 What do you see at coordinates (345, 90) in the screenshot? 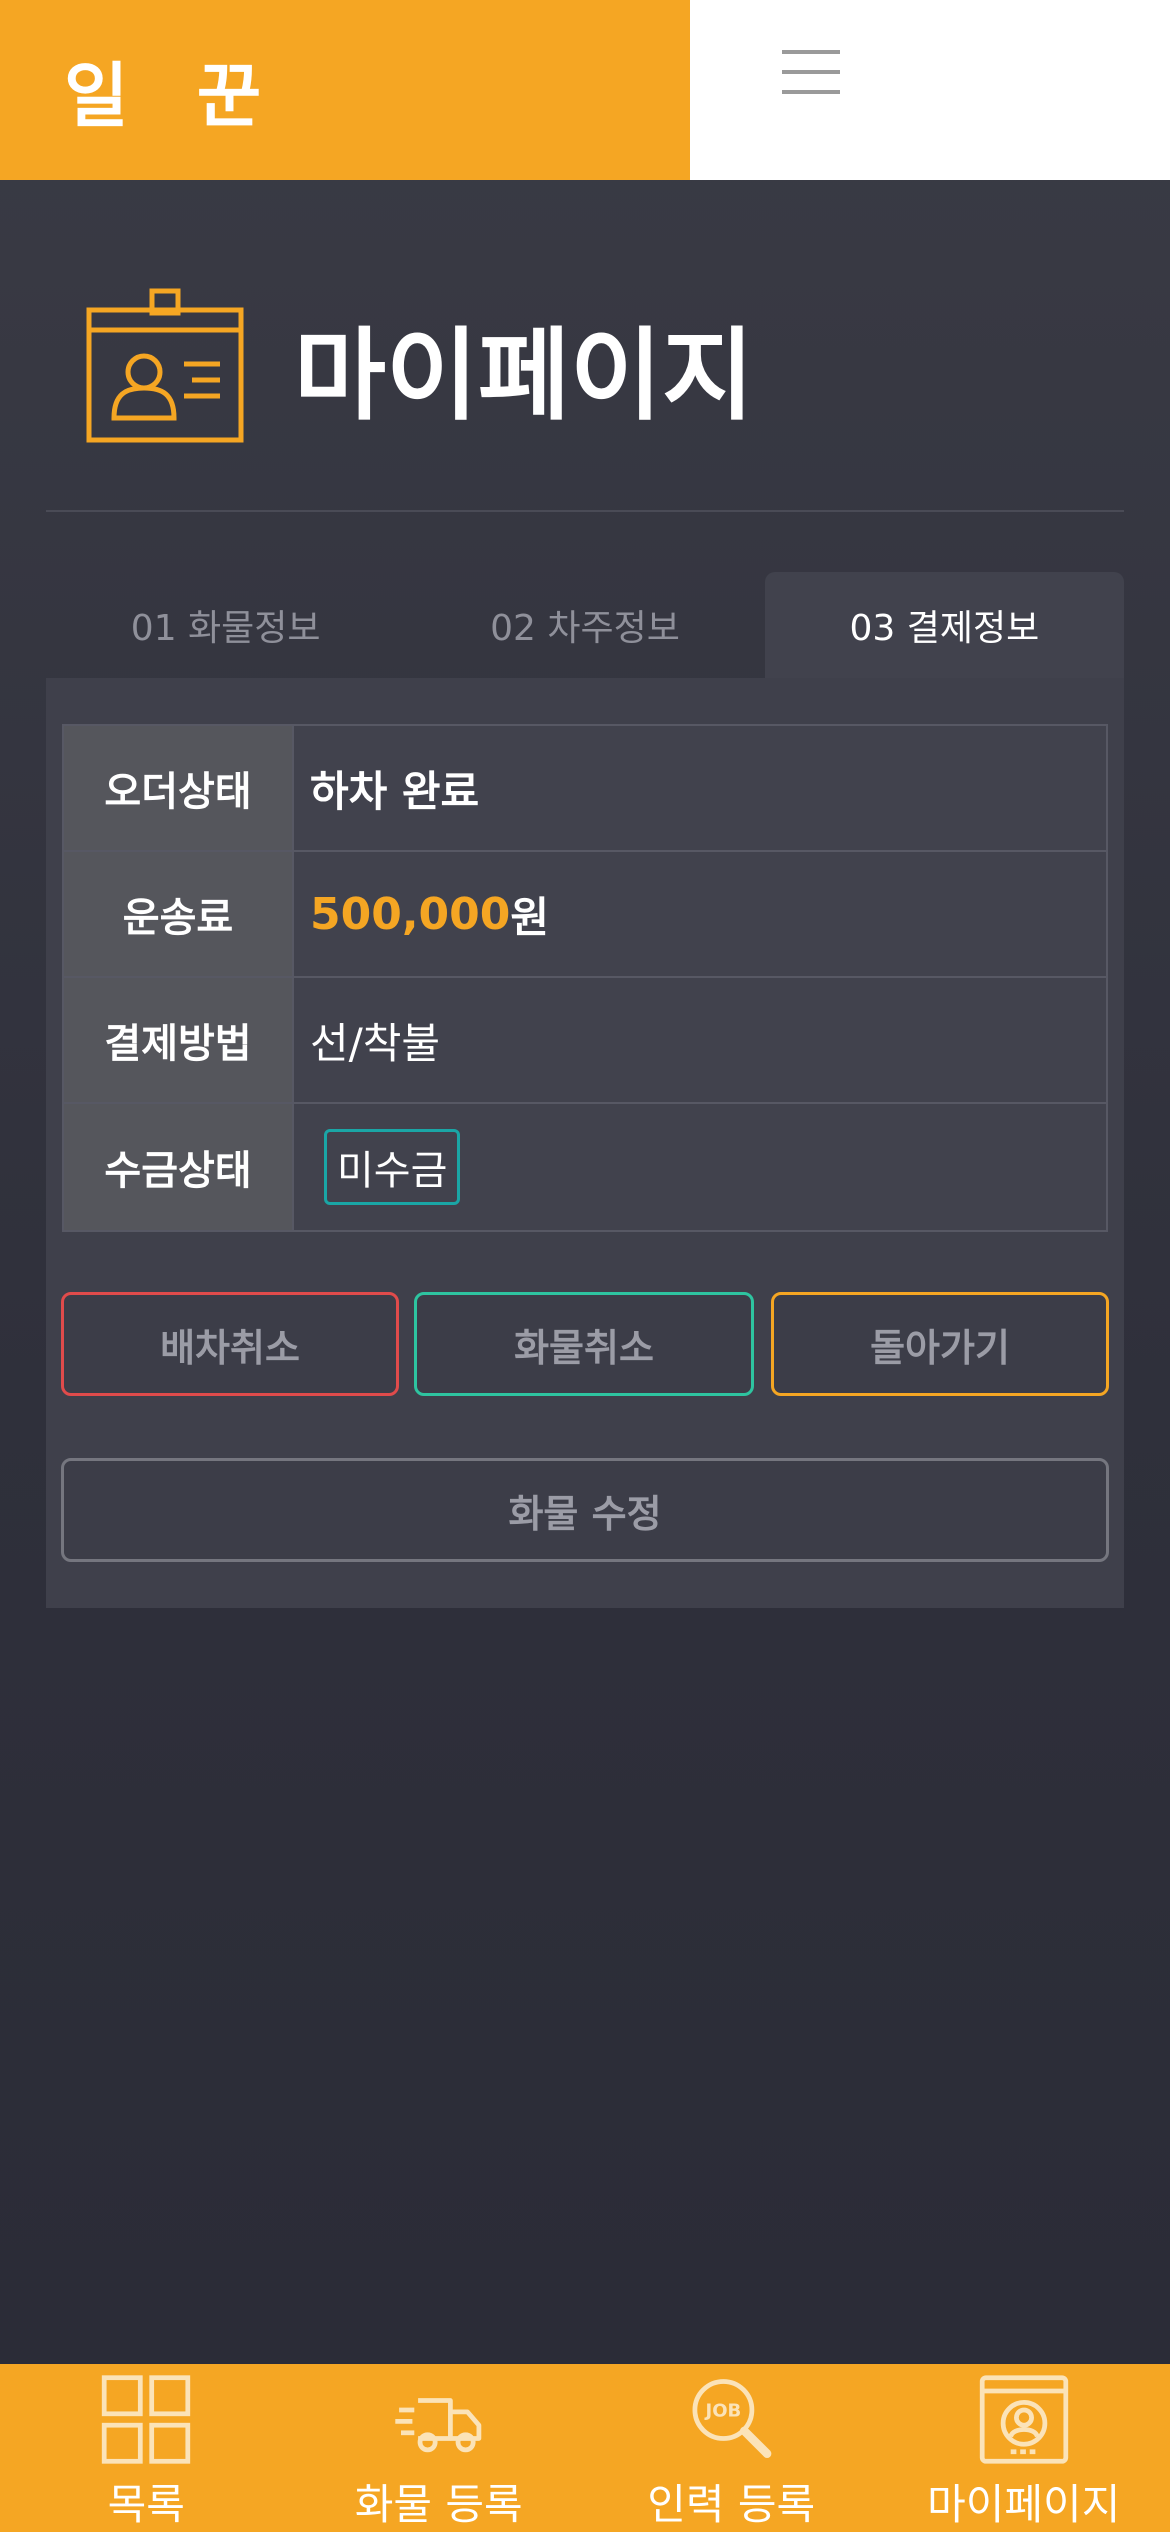
I see `brand-area: 일 꾼` at bounding box center [345, 90].